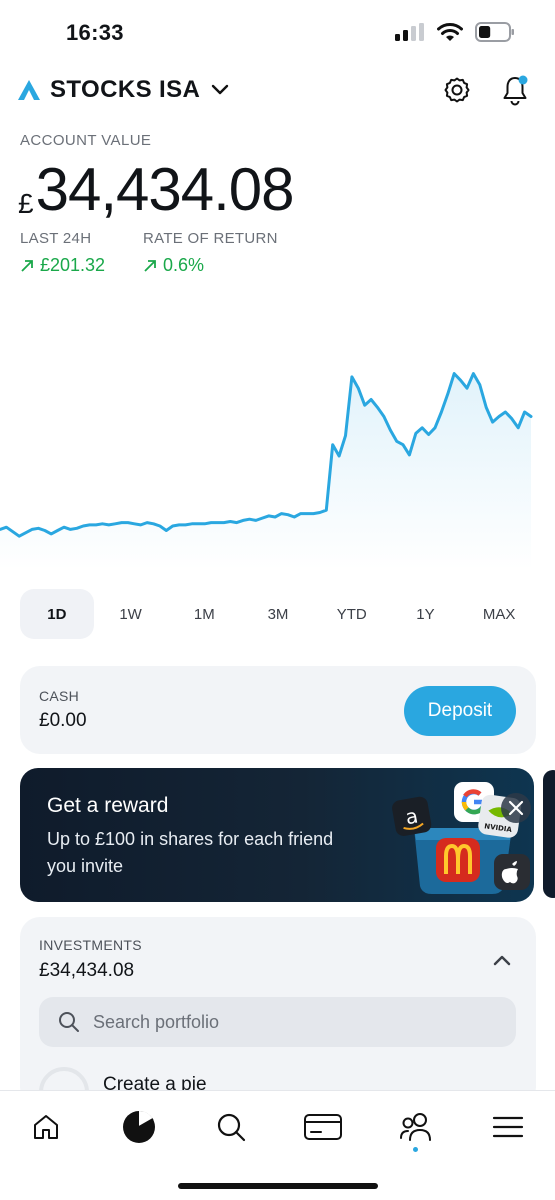 This screenshot has height=1200, width=555. What do you see at coordinates (426, 614) in the screenshot?
I see `time-range-1y: 1Y` at bounding box center [426, 614].